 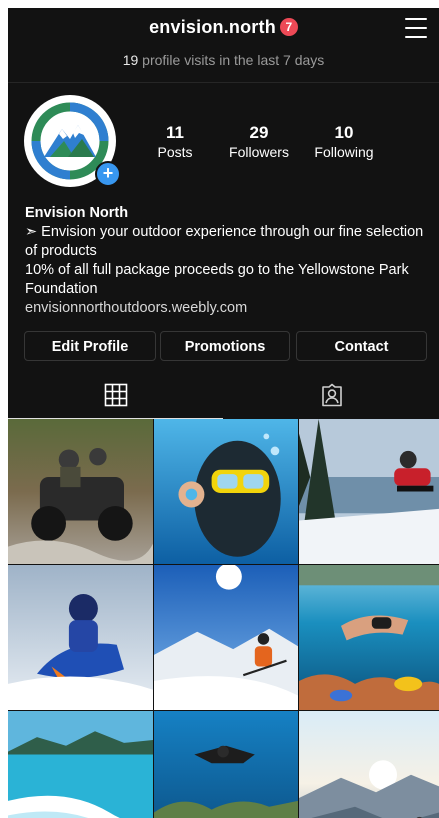 I want to click on followers-stat: 29 Followers, so click(x=259, y=141).